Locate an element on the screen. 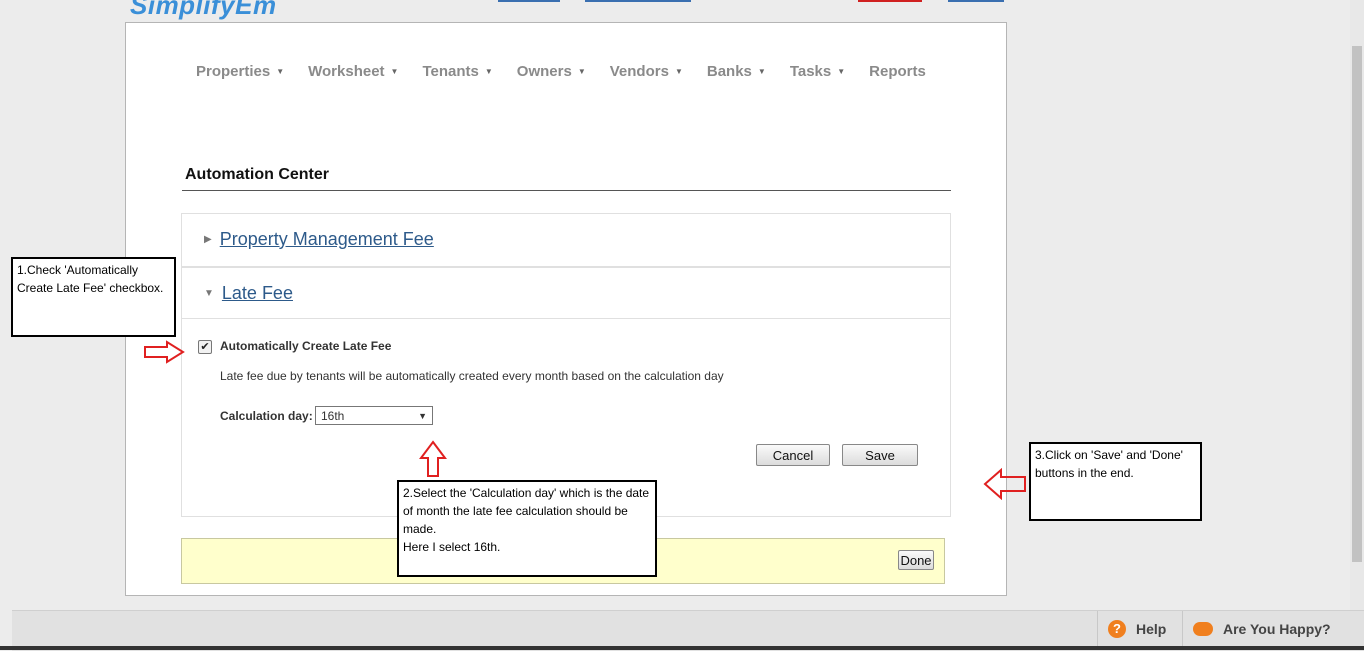  calculation-day-label: Calculation day: is located at coordinates (266, 416).